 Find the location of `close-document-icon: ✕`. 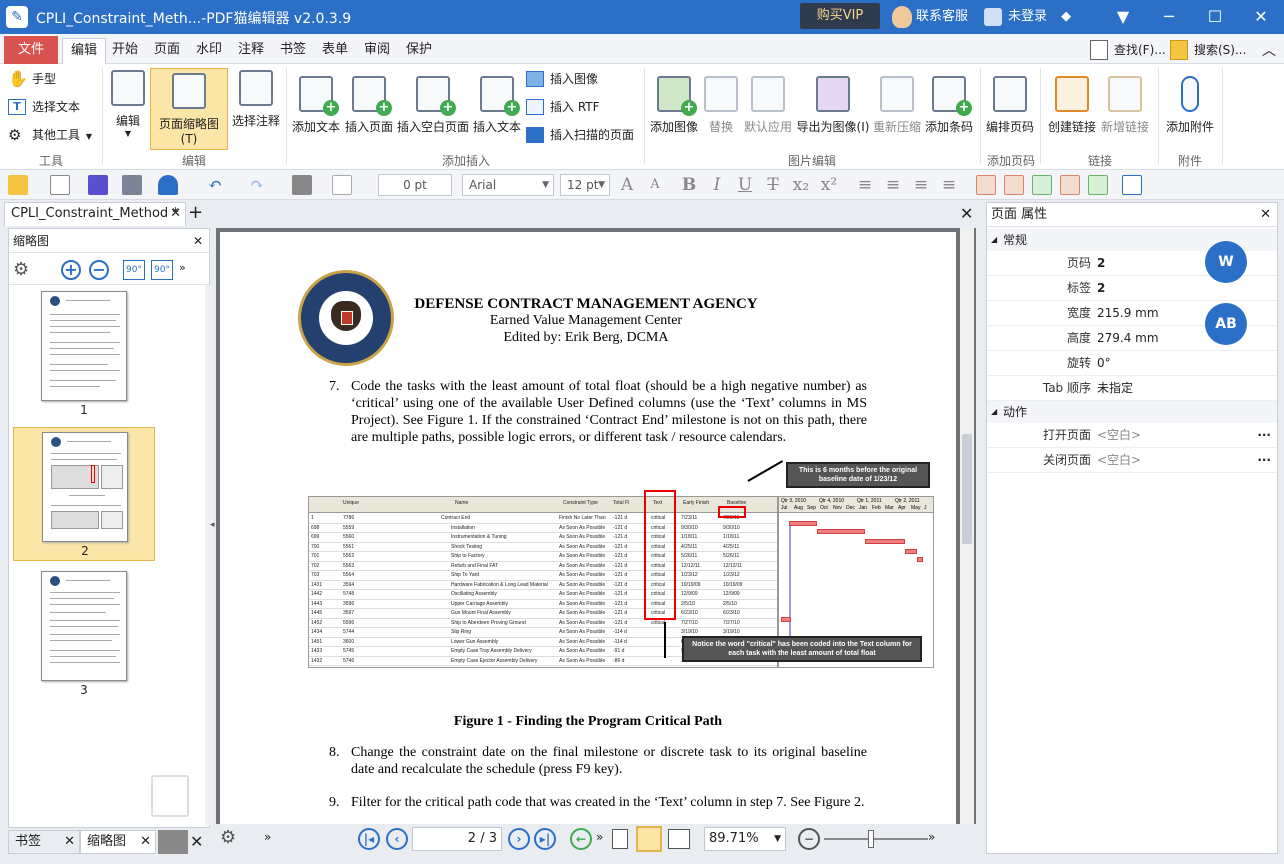

close-document-icon: ✕ is located at coordinates (966, 213).